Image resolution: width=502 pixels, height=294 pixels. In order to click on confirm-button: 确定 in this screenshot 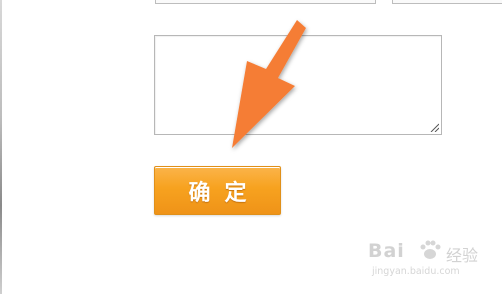, I will do `click(217, 190)`.